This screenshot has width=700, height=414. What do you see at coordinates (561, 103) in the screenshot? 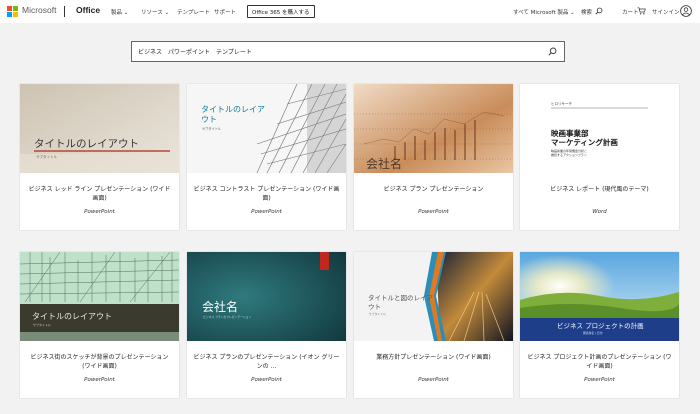
I see `thumb-label: ヒロリサーチ` at bounding box center [561, 103].